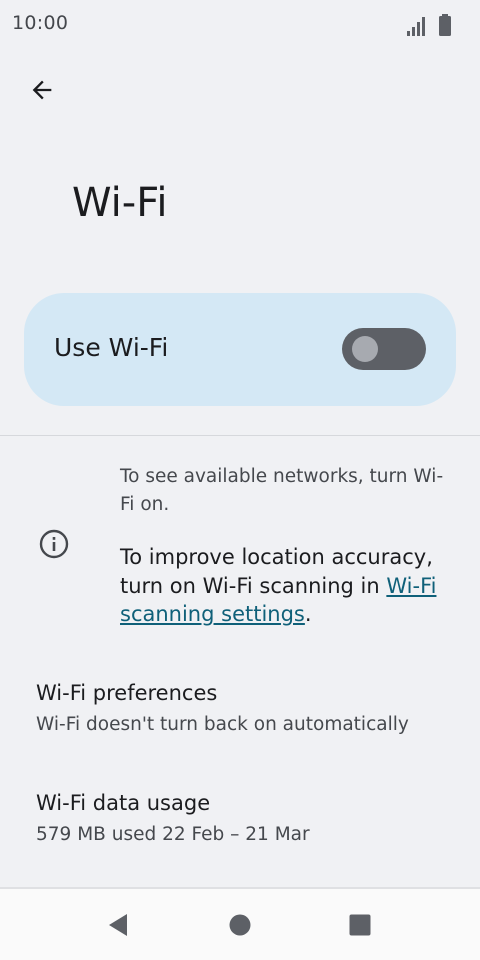 The width and height of the screenshot is (480, 960). I want to click on nav-back-button, so click(118, 927).